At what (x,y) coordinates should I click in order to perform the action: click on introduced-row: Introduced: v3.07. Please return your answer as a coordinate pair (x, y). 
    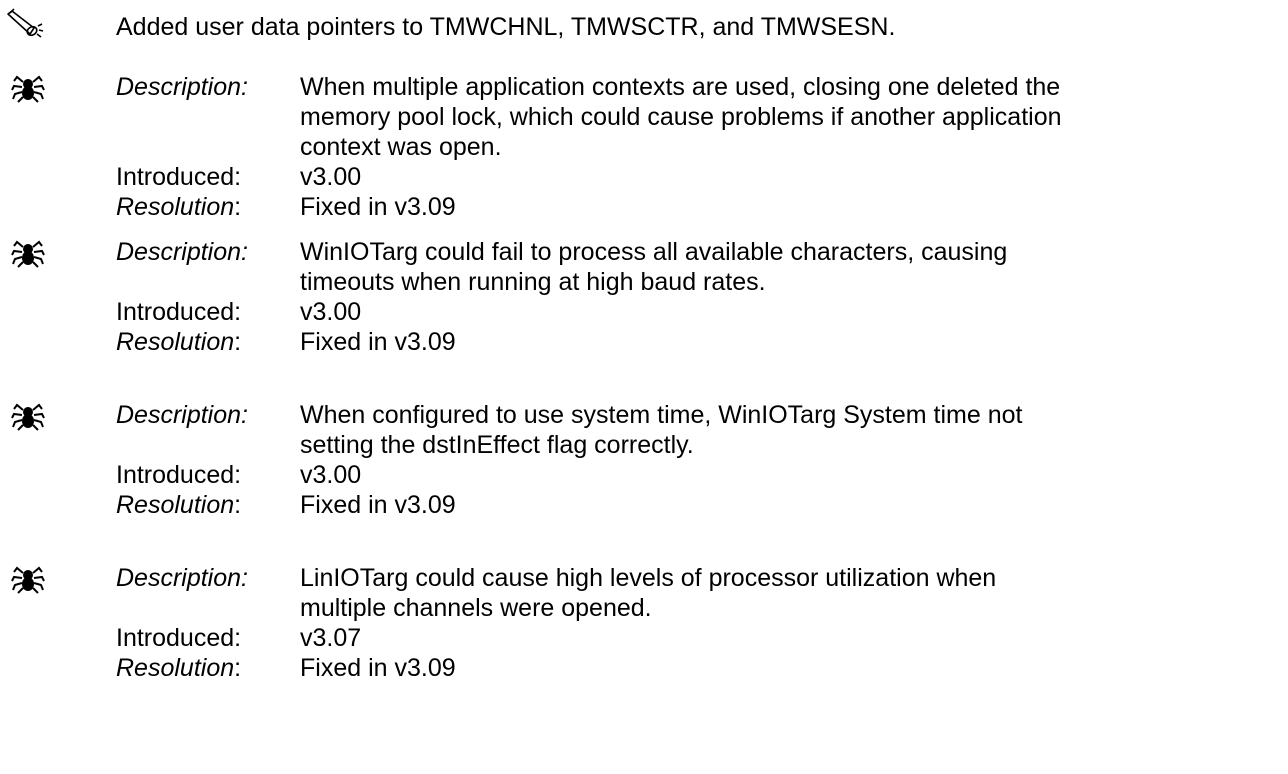
    Looking at the image, I should click on (644, 638).